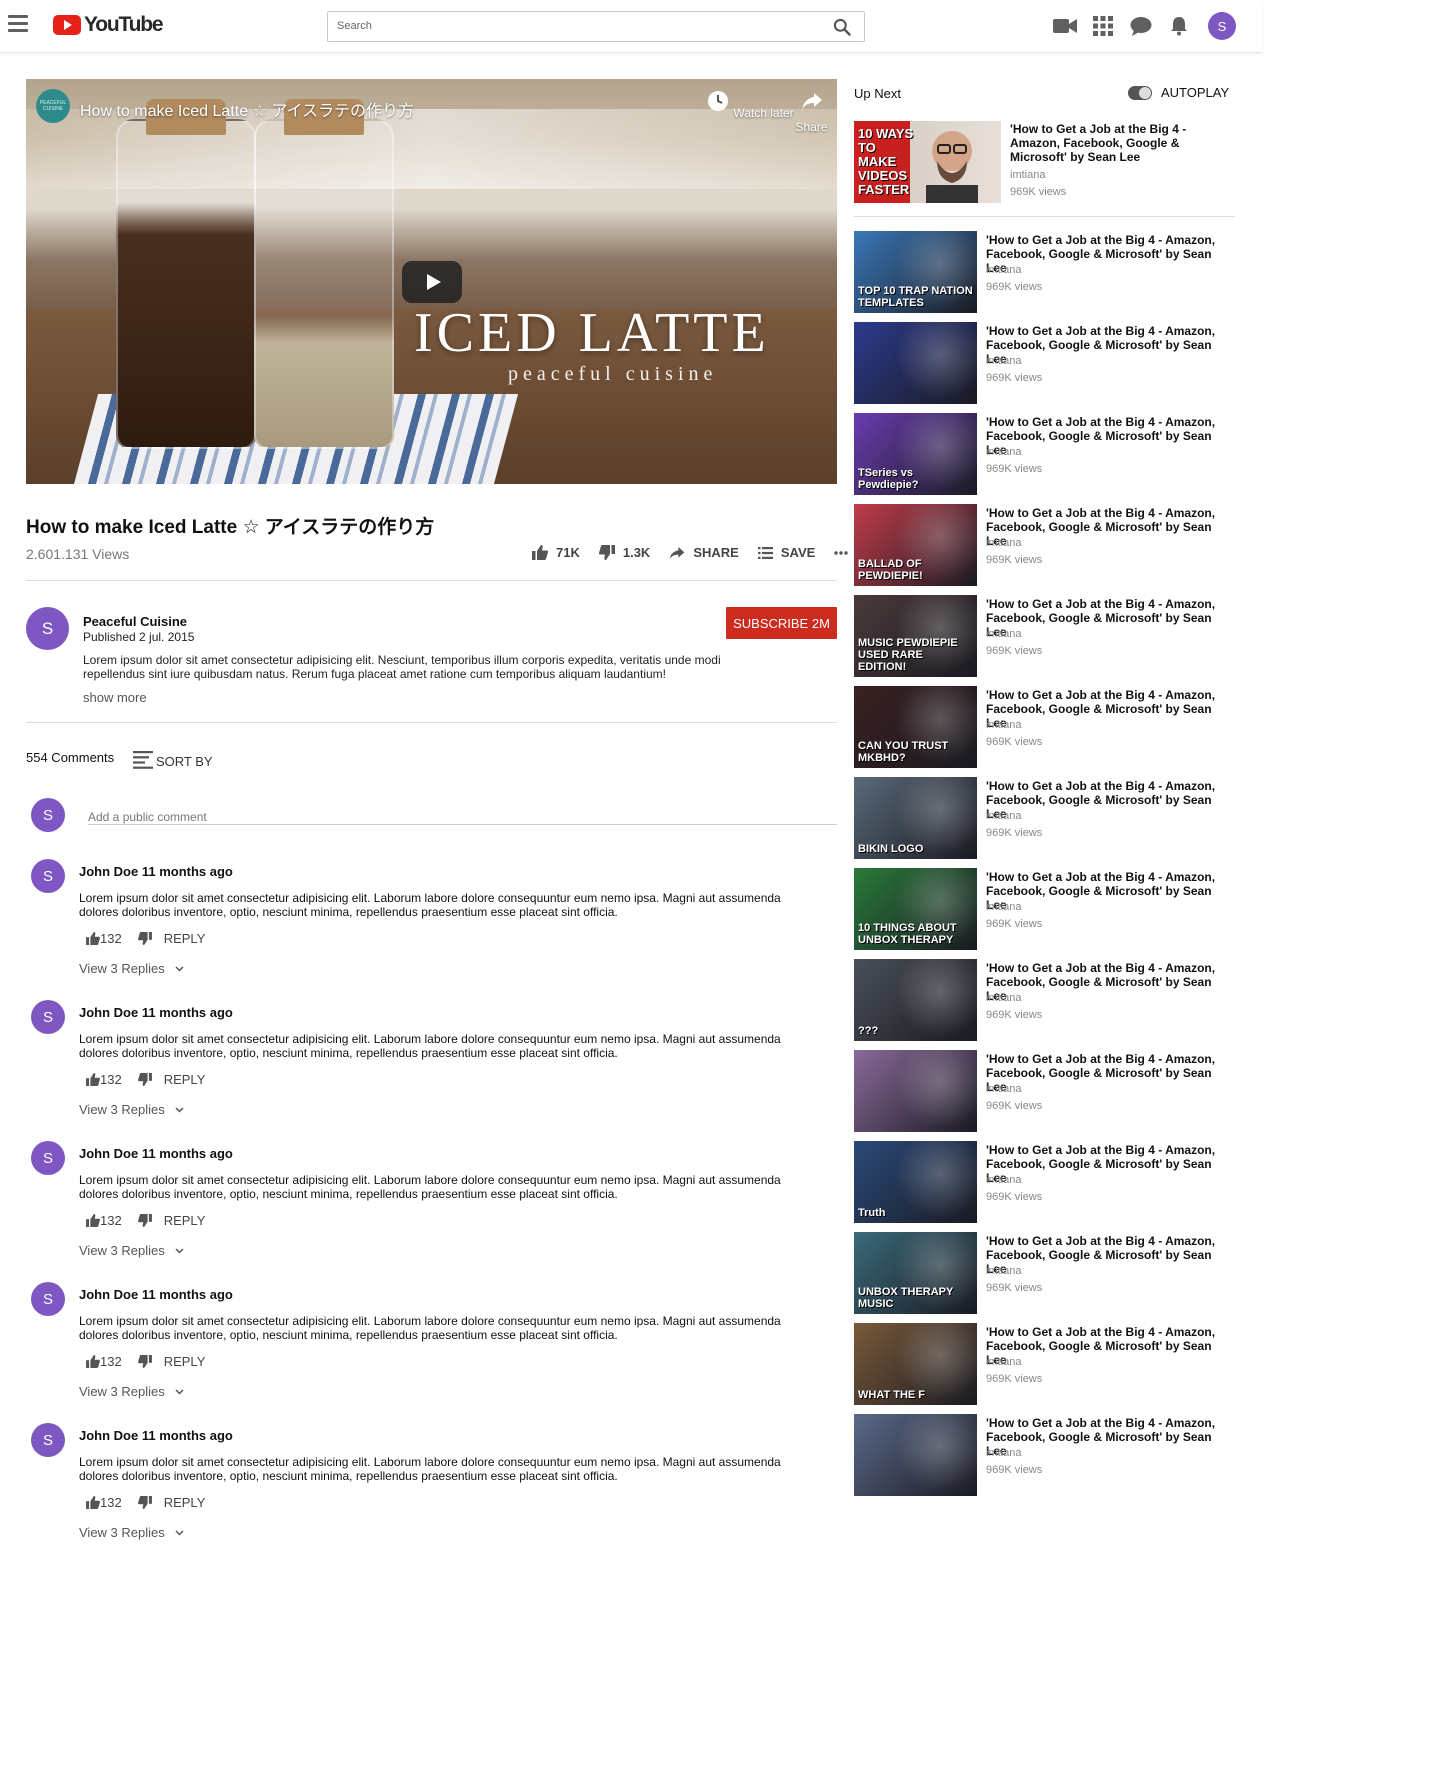 Image resolution: width=1440 pixels, height=1790 pixels. I want to click on video-thumbnail: 10 WAYS TO MAKE VIDEOS FASTER, so click(927, 162).